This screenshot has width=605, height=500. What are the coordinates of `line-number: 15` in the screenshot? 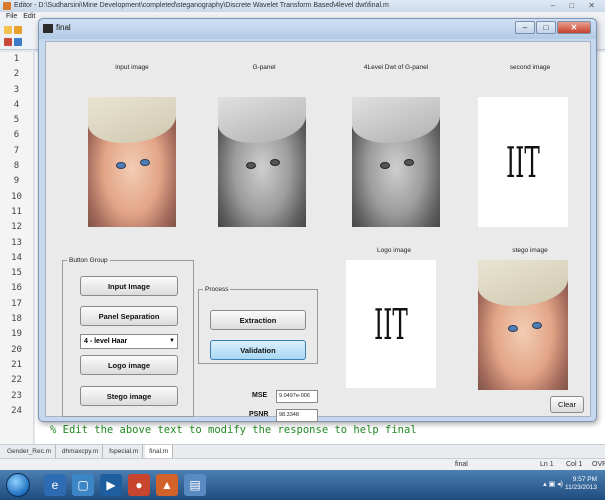 It's located at (16, 273).